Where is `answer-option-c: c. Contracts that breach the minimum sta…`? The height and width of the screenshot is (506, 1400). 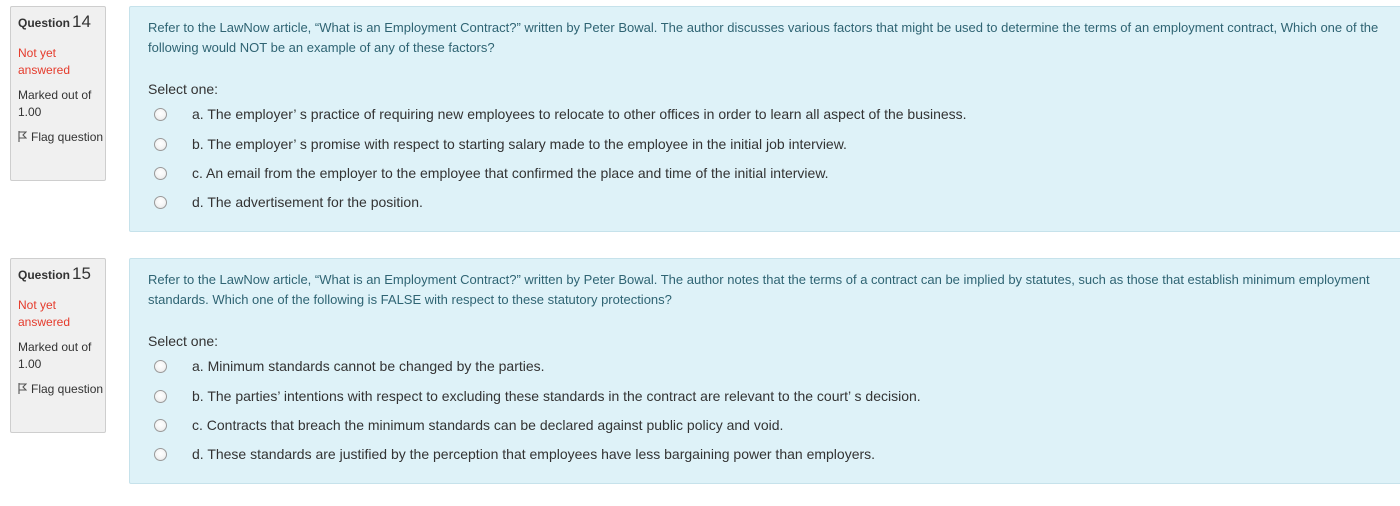
answer-option-c: c. Contracts that breach the minimum sta… is located at coordinates (748, 426).